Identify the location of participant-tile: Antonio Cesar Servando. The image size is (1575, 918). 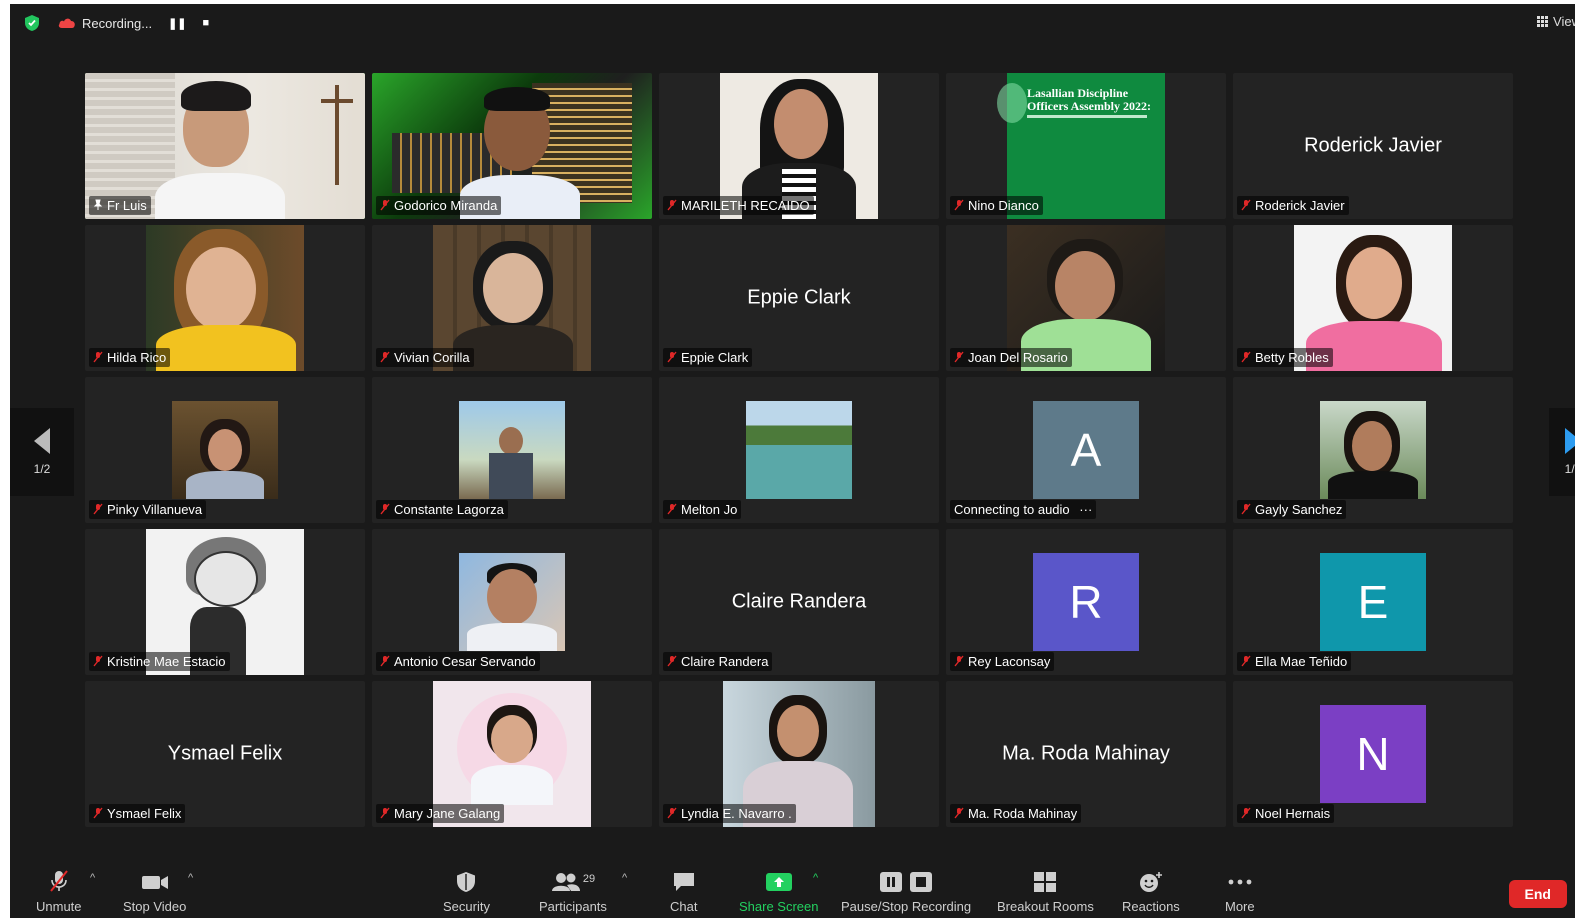
(512, 602).